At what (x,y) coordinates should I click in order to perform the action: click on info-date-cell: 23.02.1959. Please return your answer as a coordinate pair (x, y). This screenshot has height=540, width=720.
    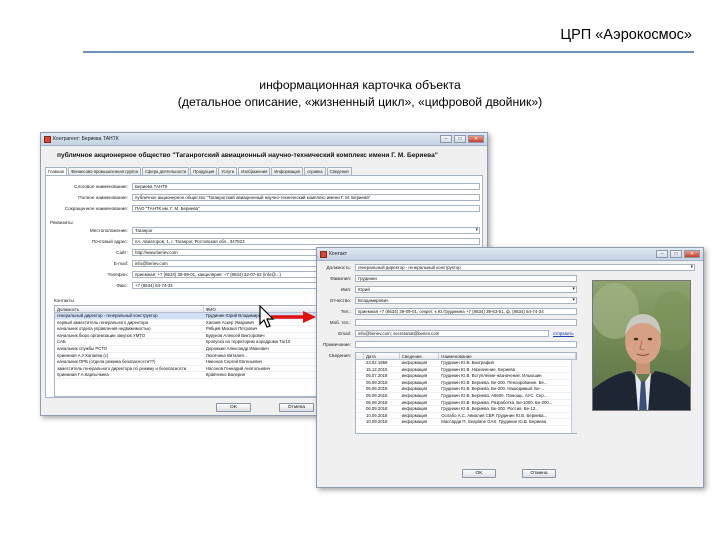
    Looking at the image, I should click on (376, 362).